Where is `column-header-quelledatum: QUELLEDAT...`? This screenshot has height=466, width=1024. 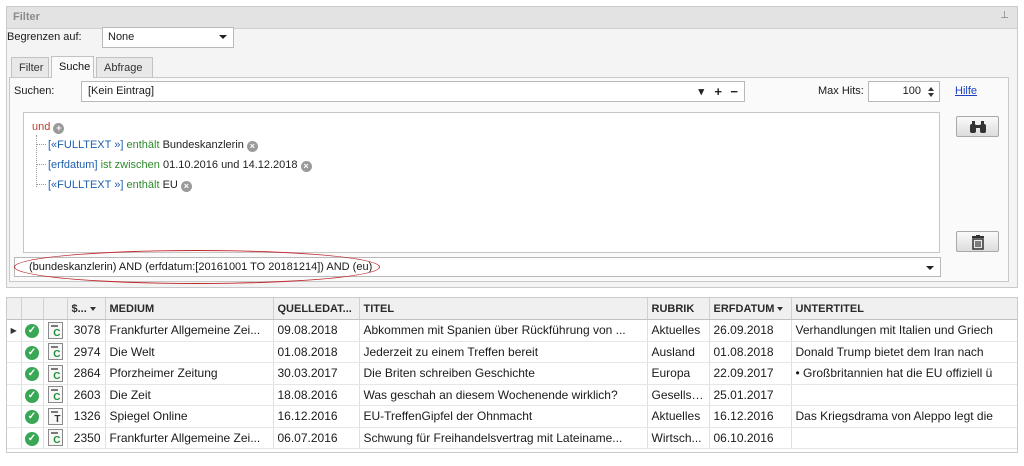
column-header-quelledatum: QUELLEDAT... is located at coordinates (316, 309).